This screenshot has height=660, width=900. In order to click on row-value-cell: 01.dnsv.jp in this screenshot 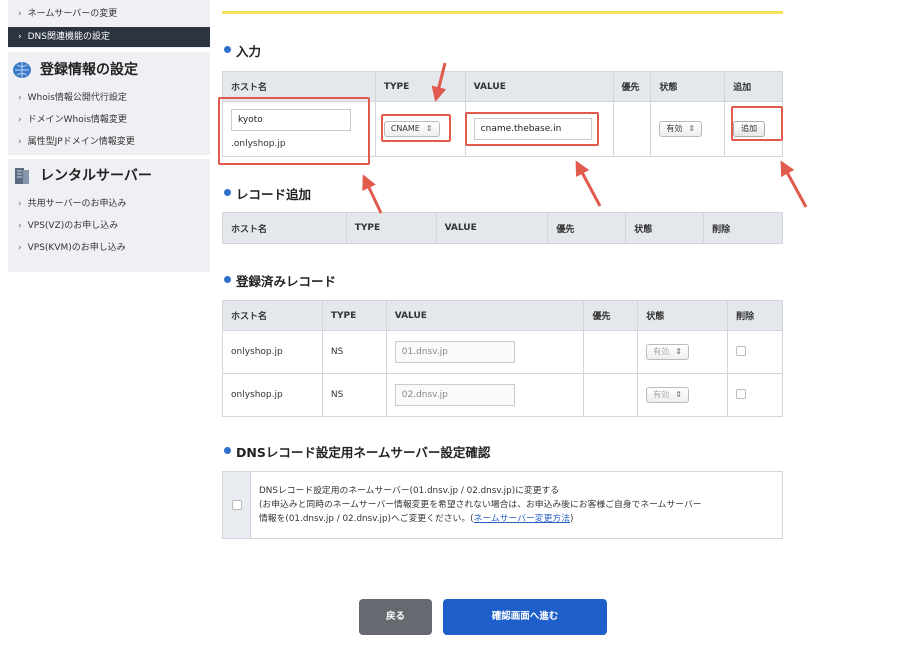, I will do `click(485, 352)`.